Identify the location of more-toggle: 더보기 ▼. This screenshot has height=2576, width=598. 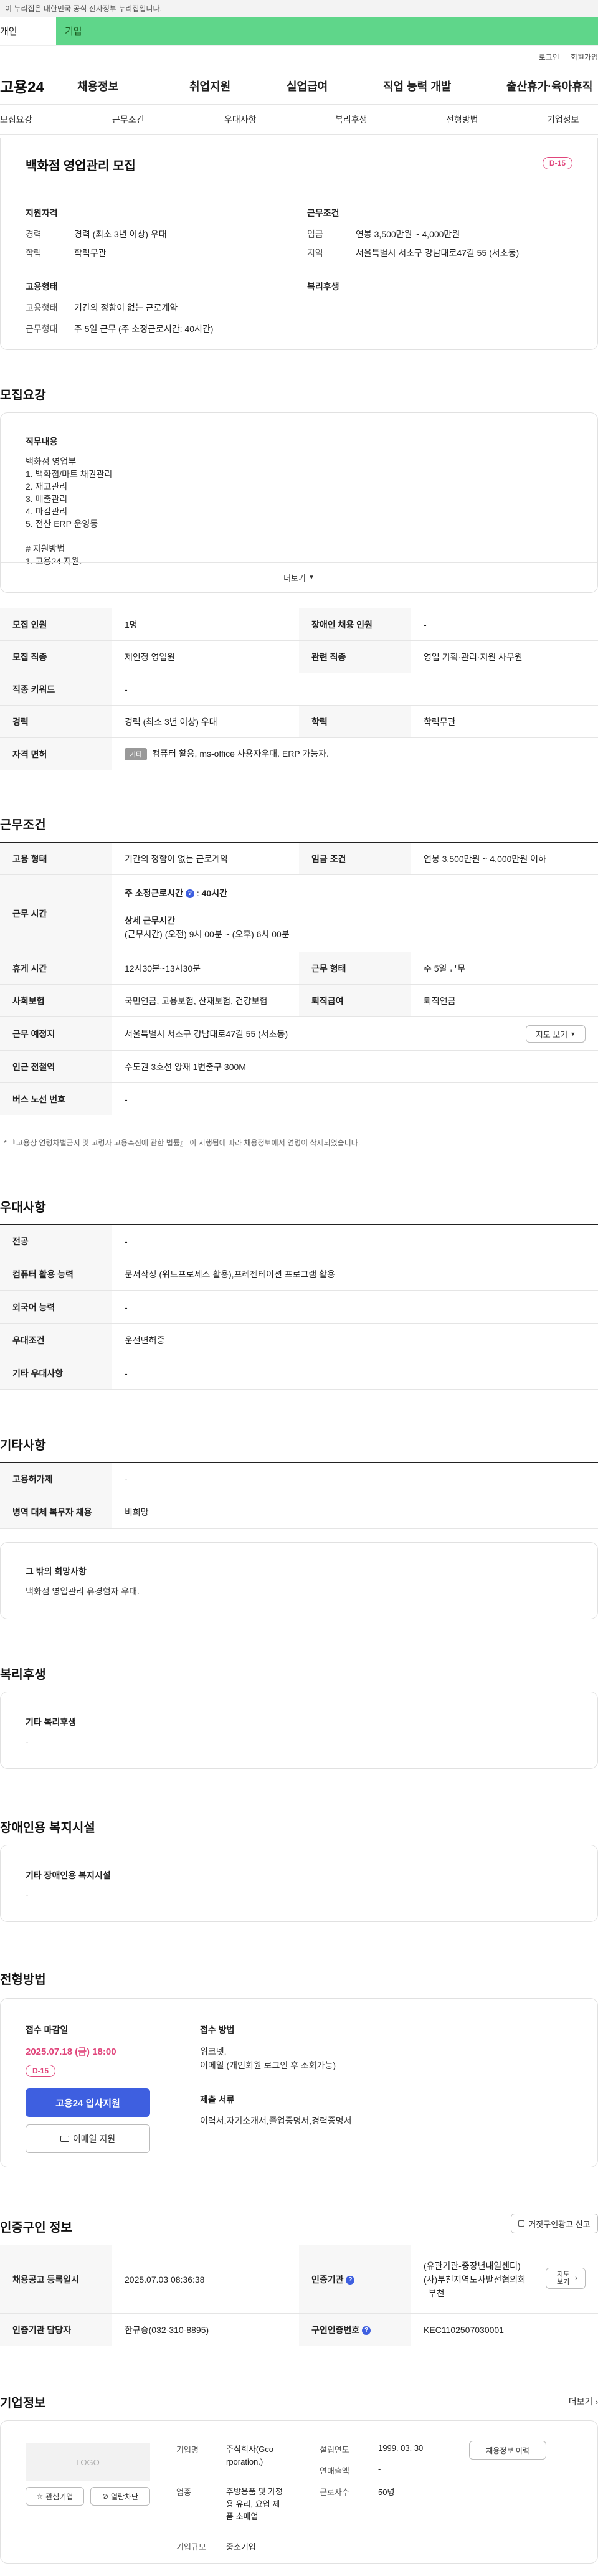
(299, 577).